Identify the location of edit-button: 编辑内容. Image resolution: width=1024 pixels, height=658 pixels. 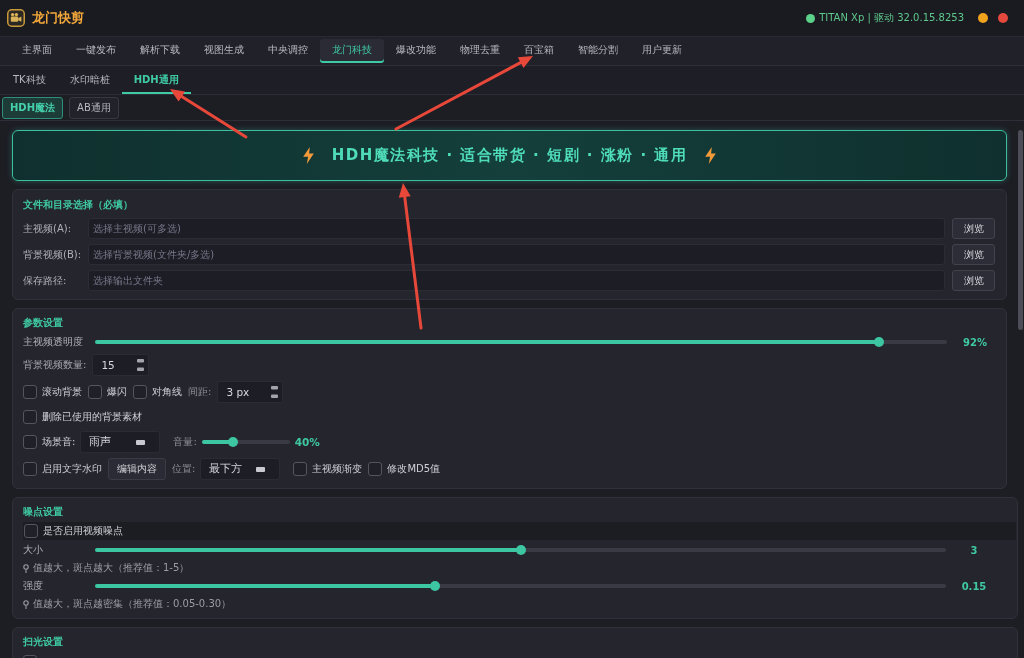
(137, 469).